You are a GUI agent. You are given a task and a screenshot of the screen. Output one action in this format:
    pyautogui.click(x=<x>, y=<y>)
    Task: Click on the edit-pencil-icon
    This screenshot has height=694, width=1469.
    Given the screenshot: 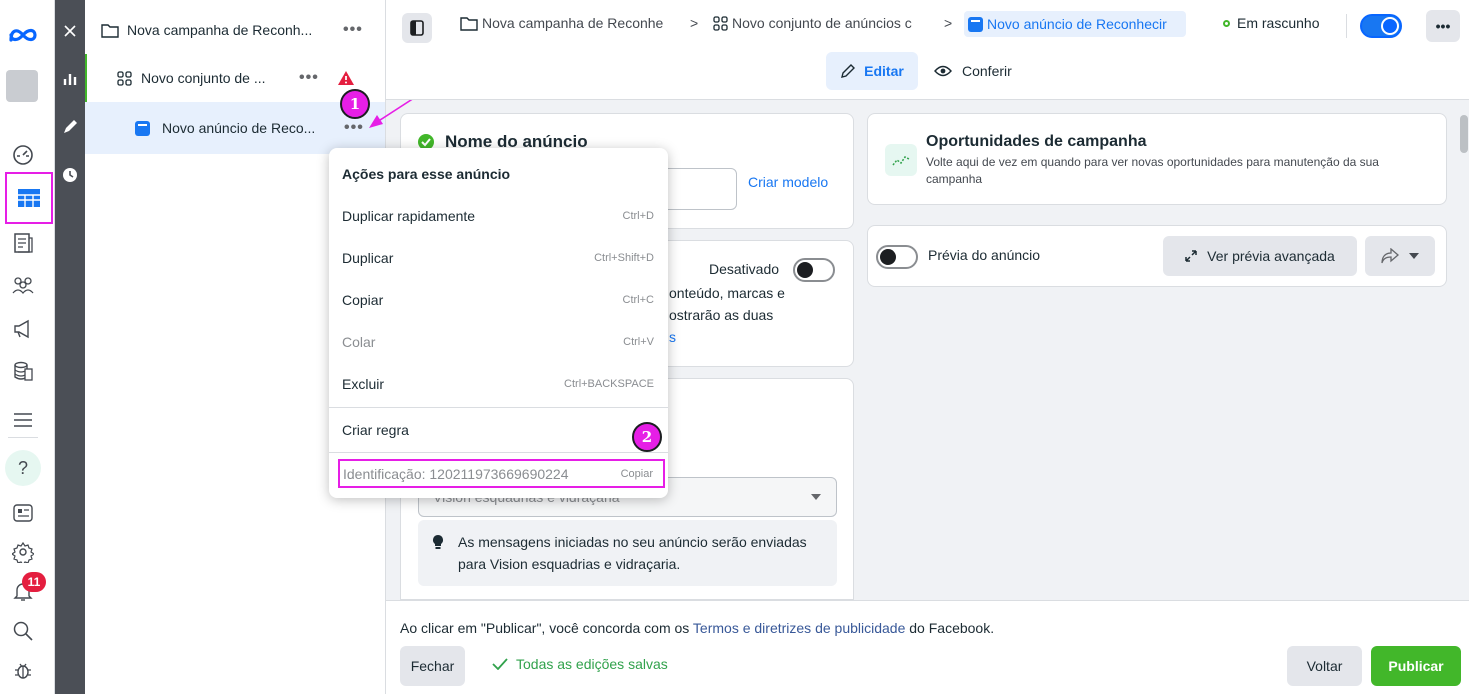 What is the action you would take?
    pyautogui.click(x=70, y=127)
    